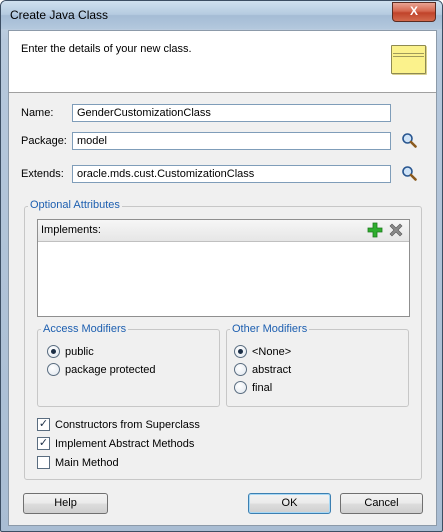 The height and width of the screenshot is (532, 443). Describe the element at coordinates (44, 141) in the screenshot. I see `package-label: Package:` at that location.